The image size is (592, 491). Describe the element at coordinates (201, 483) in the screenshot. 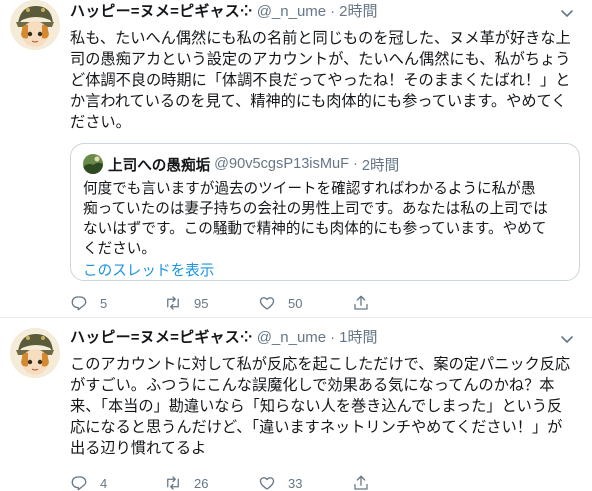

I see `retweet-count: 26` at that location.